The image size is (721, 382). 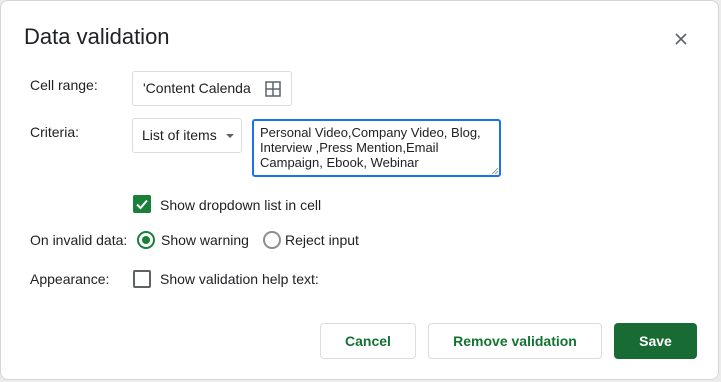 What do you see at coordinates (495, 171) in the screenshot?
I see `resize-handle-icon` at bounding box center [495, 171].